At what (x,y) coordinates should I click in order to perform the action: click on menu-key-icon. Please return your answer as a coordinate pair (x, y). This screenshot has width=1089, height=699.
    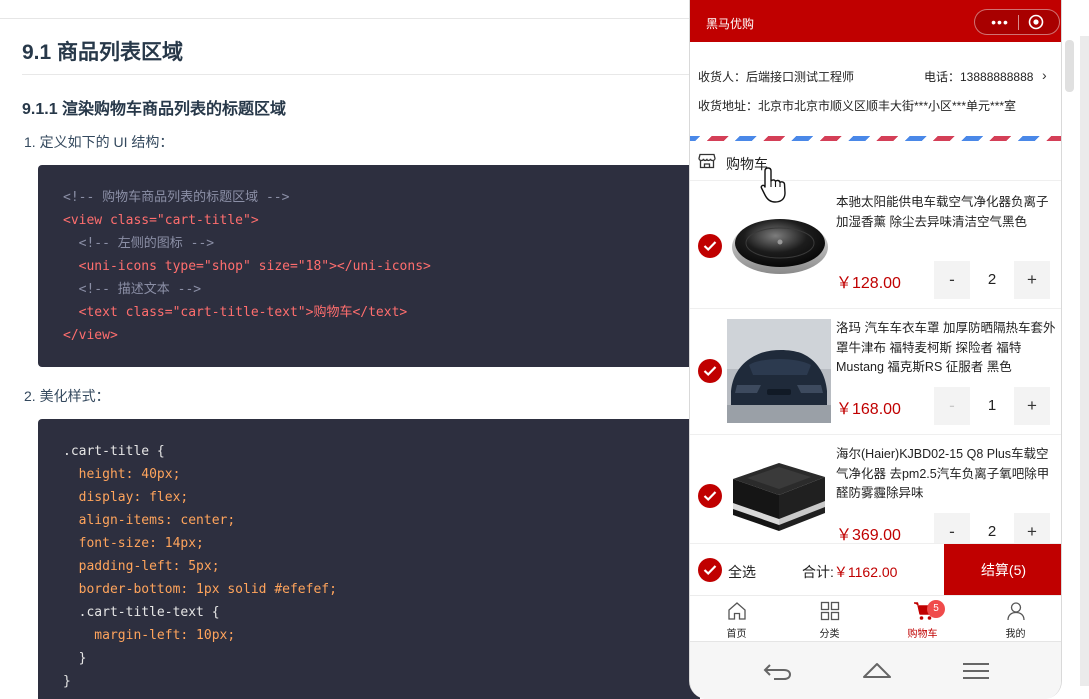
    Looking at the image, I should click on (976, 671).